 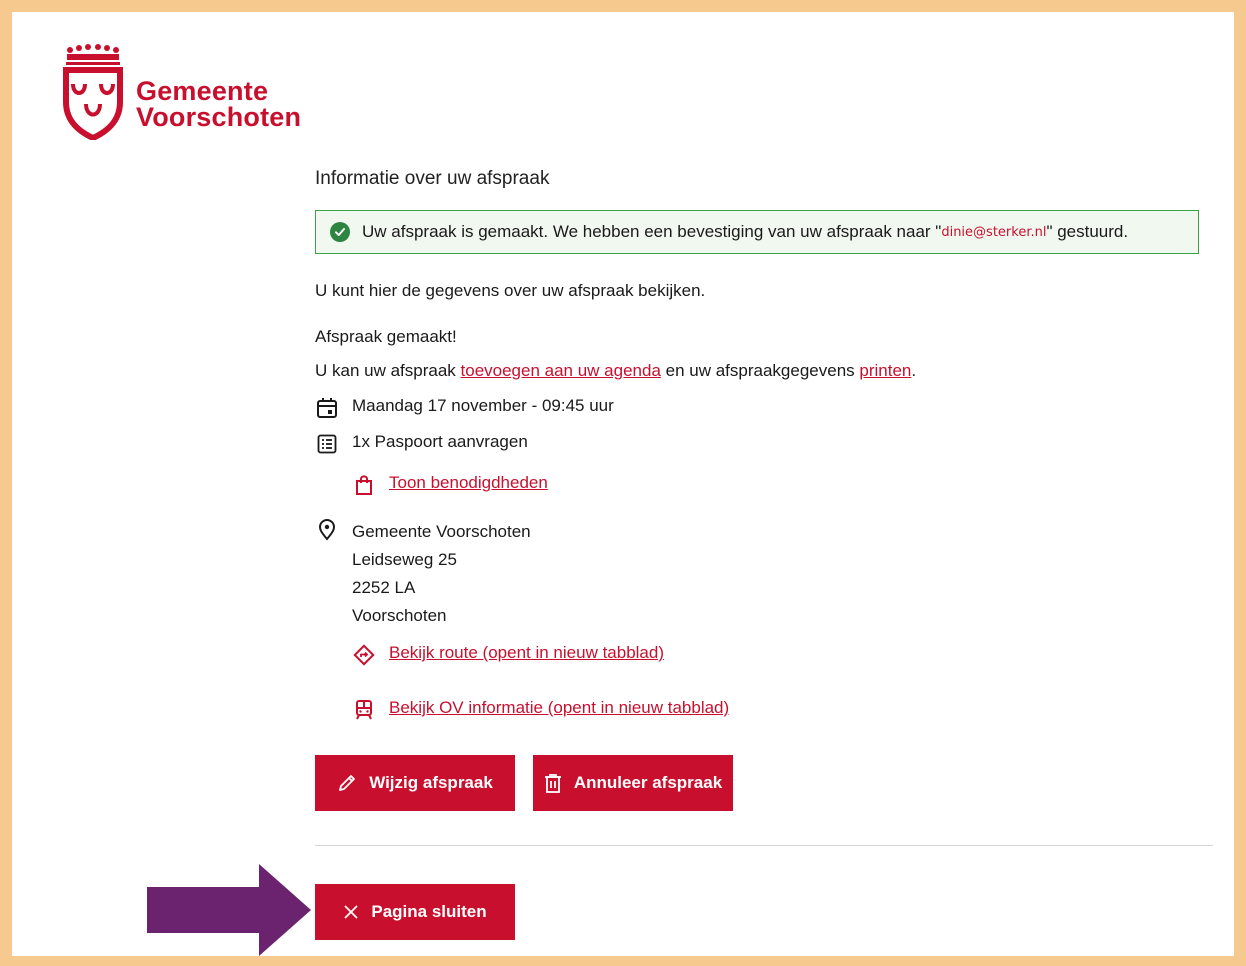 I want to click on brand-line-1: Gemeente, so click(x=202, y=91).